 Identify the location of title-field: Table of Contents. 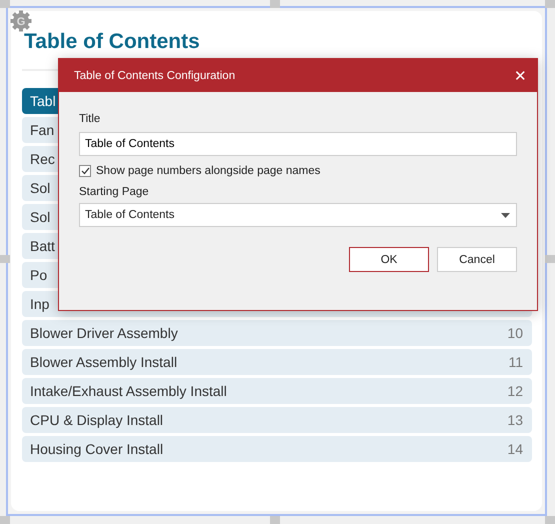
(298, 144).